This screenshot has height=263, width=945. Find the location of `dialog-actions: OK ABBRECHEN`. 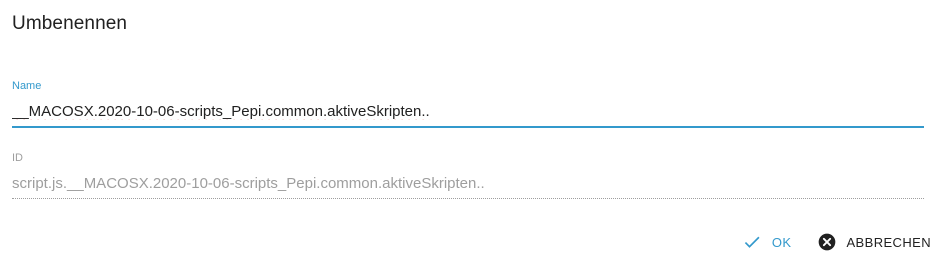

dialog-actions: OK ABBRECHEN is located at coordinates (836, 242).